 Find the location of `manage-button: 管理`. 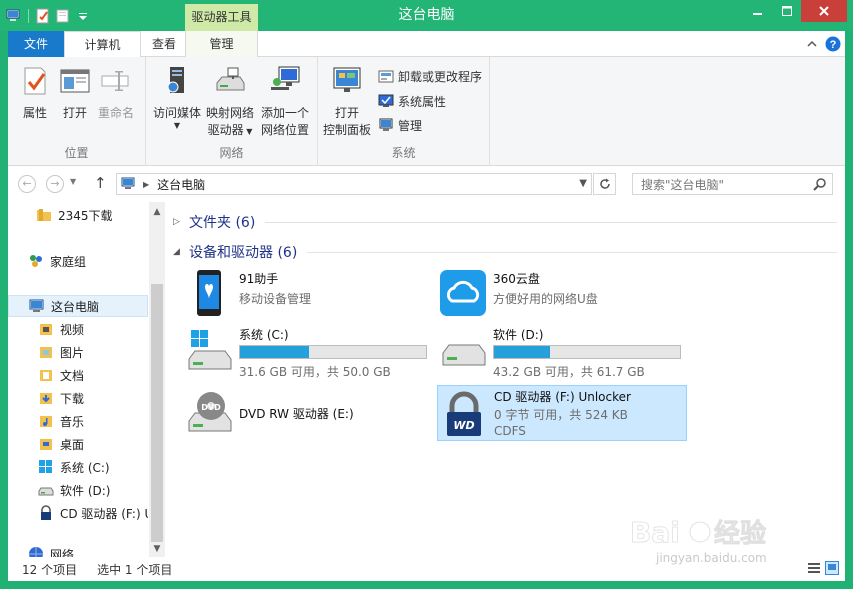

manage-button: 管理 is located at coordinates (400, 125).